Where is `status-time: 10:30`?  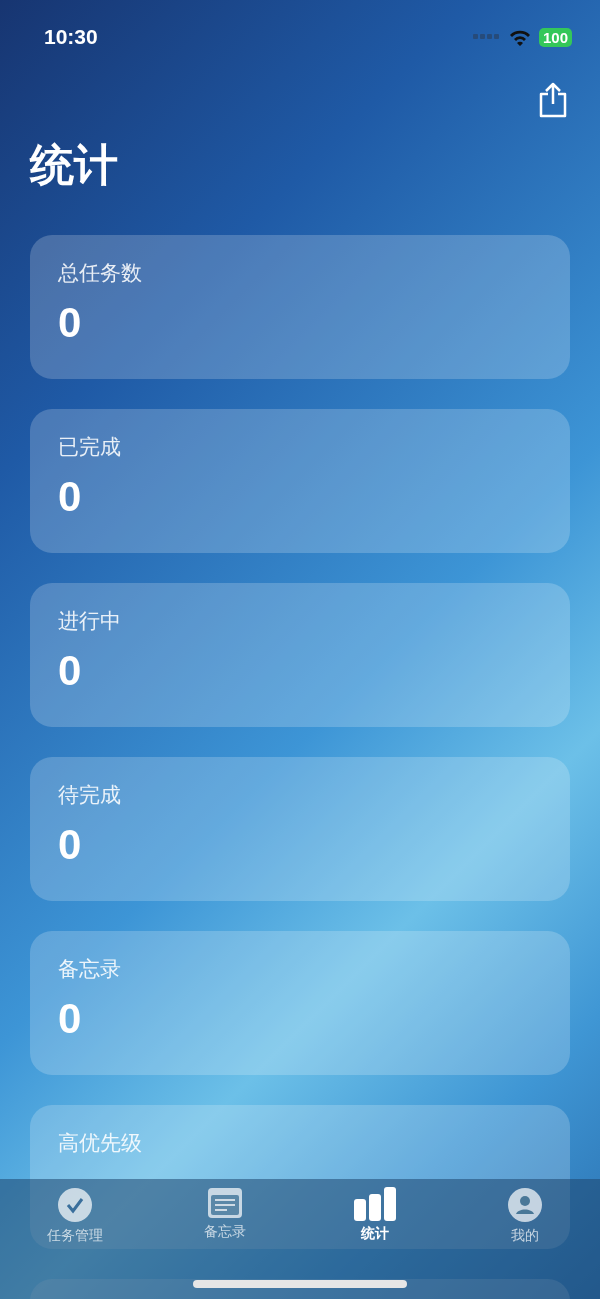
status-time: 10:30 is located at coordinates (71, 37).